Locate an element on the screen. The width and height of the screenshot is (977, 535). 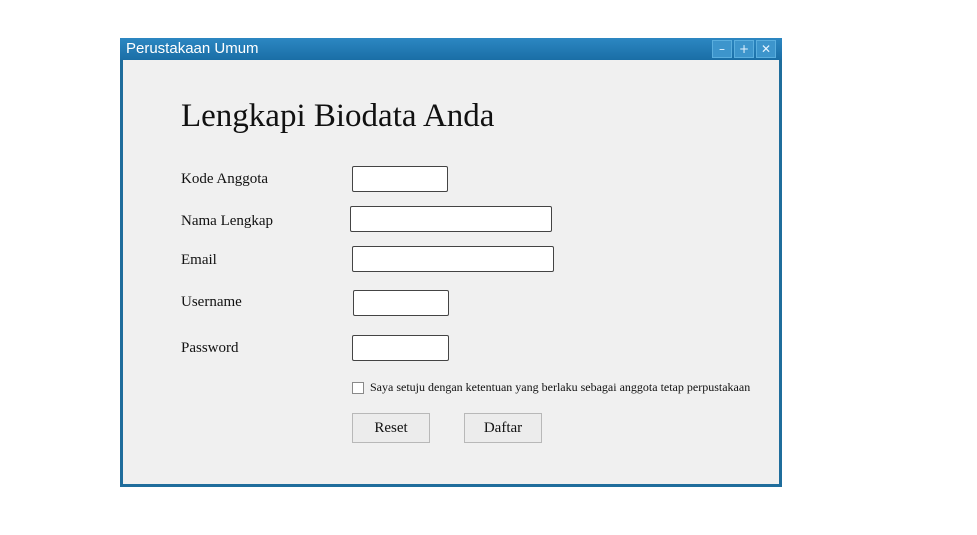
minimize-icon: – is located at coordinates (722, 49).